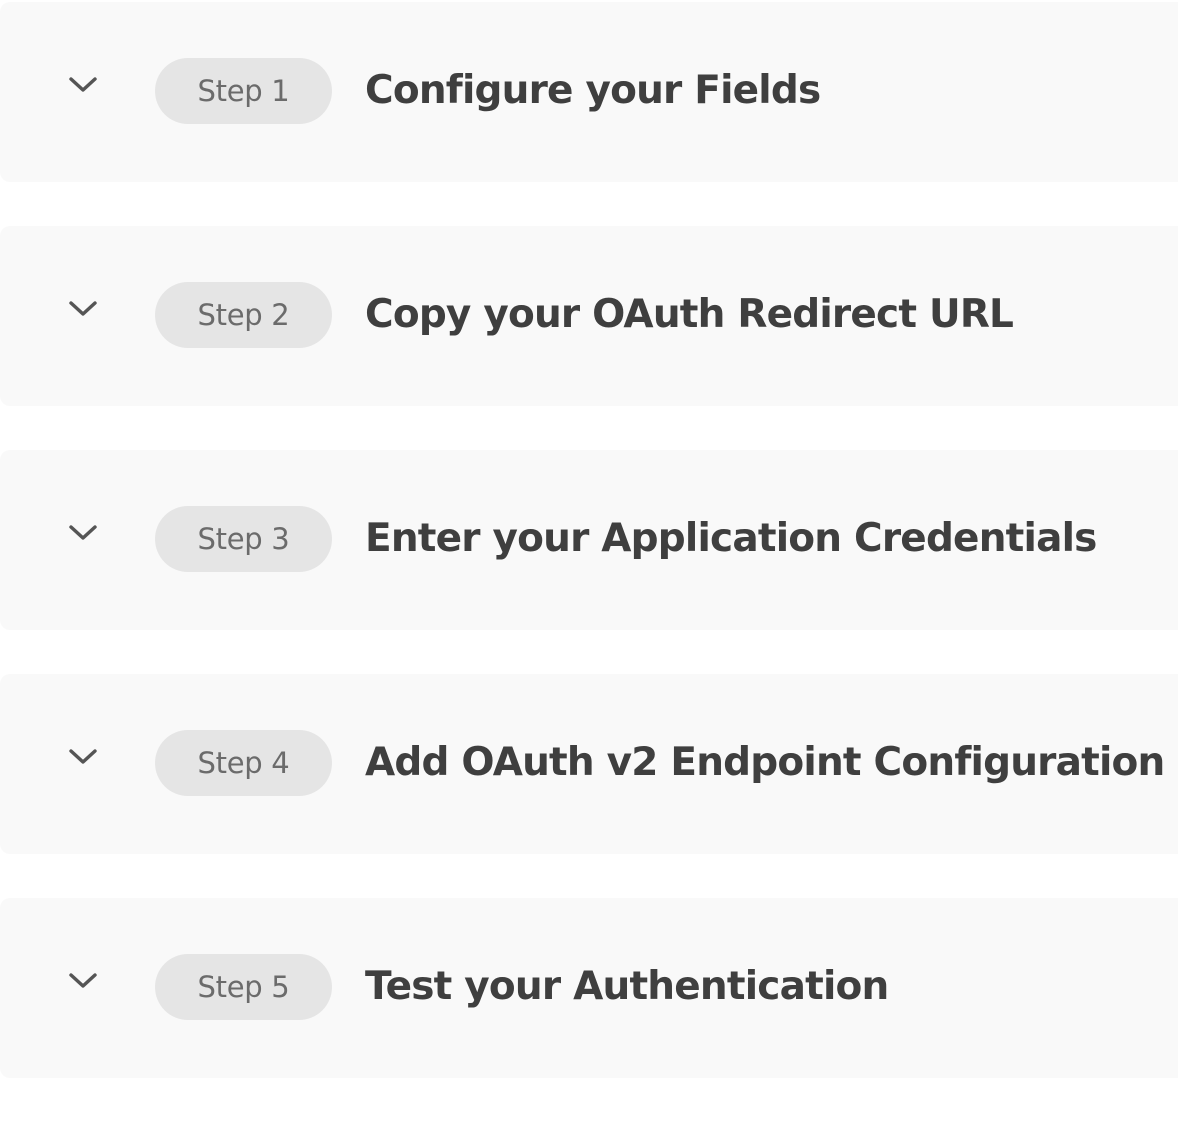 This screenshot has width=1178, height=1122. Describe the element at coordinates (243, 91) in the screenshot. I see `step-badge: Step 1` at that location.